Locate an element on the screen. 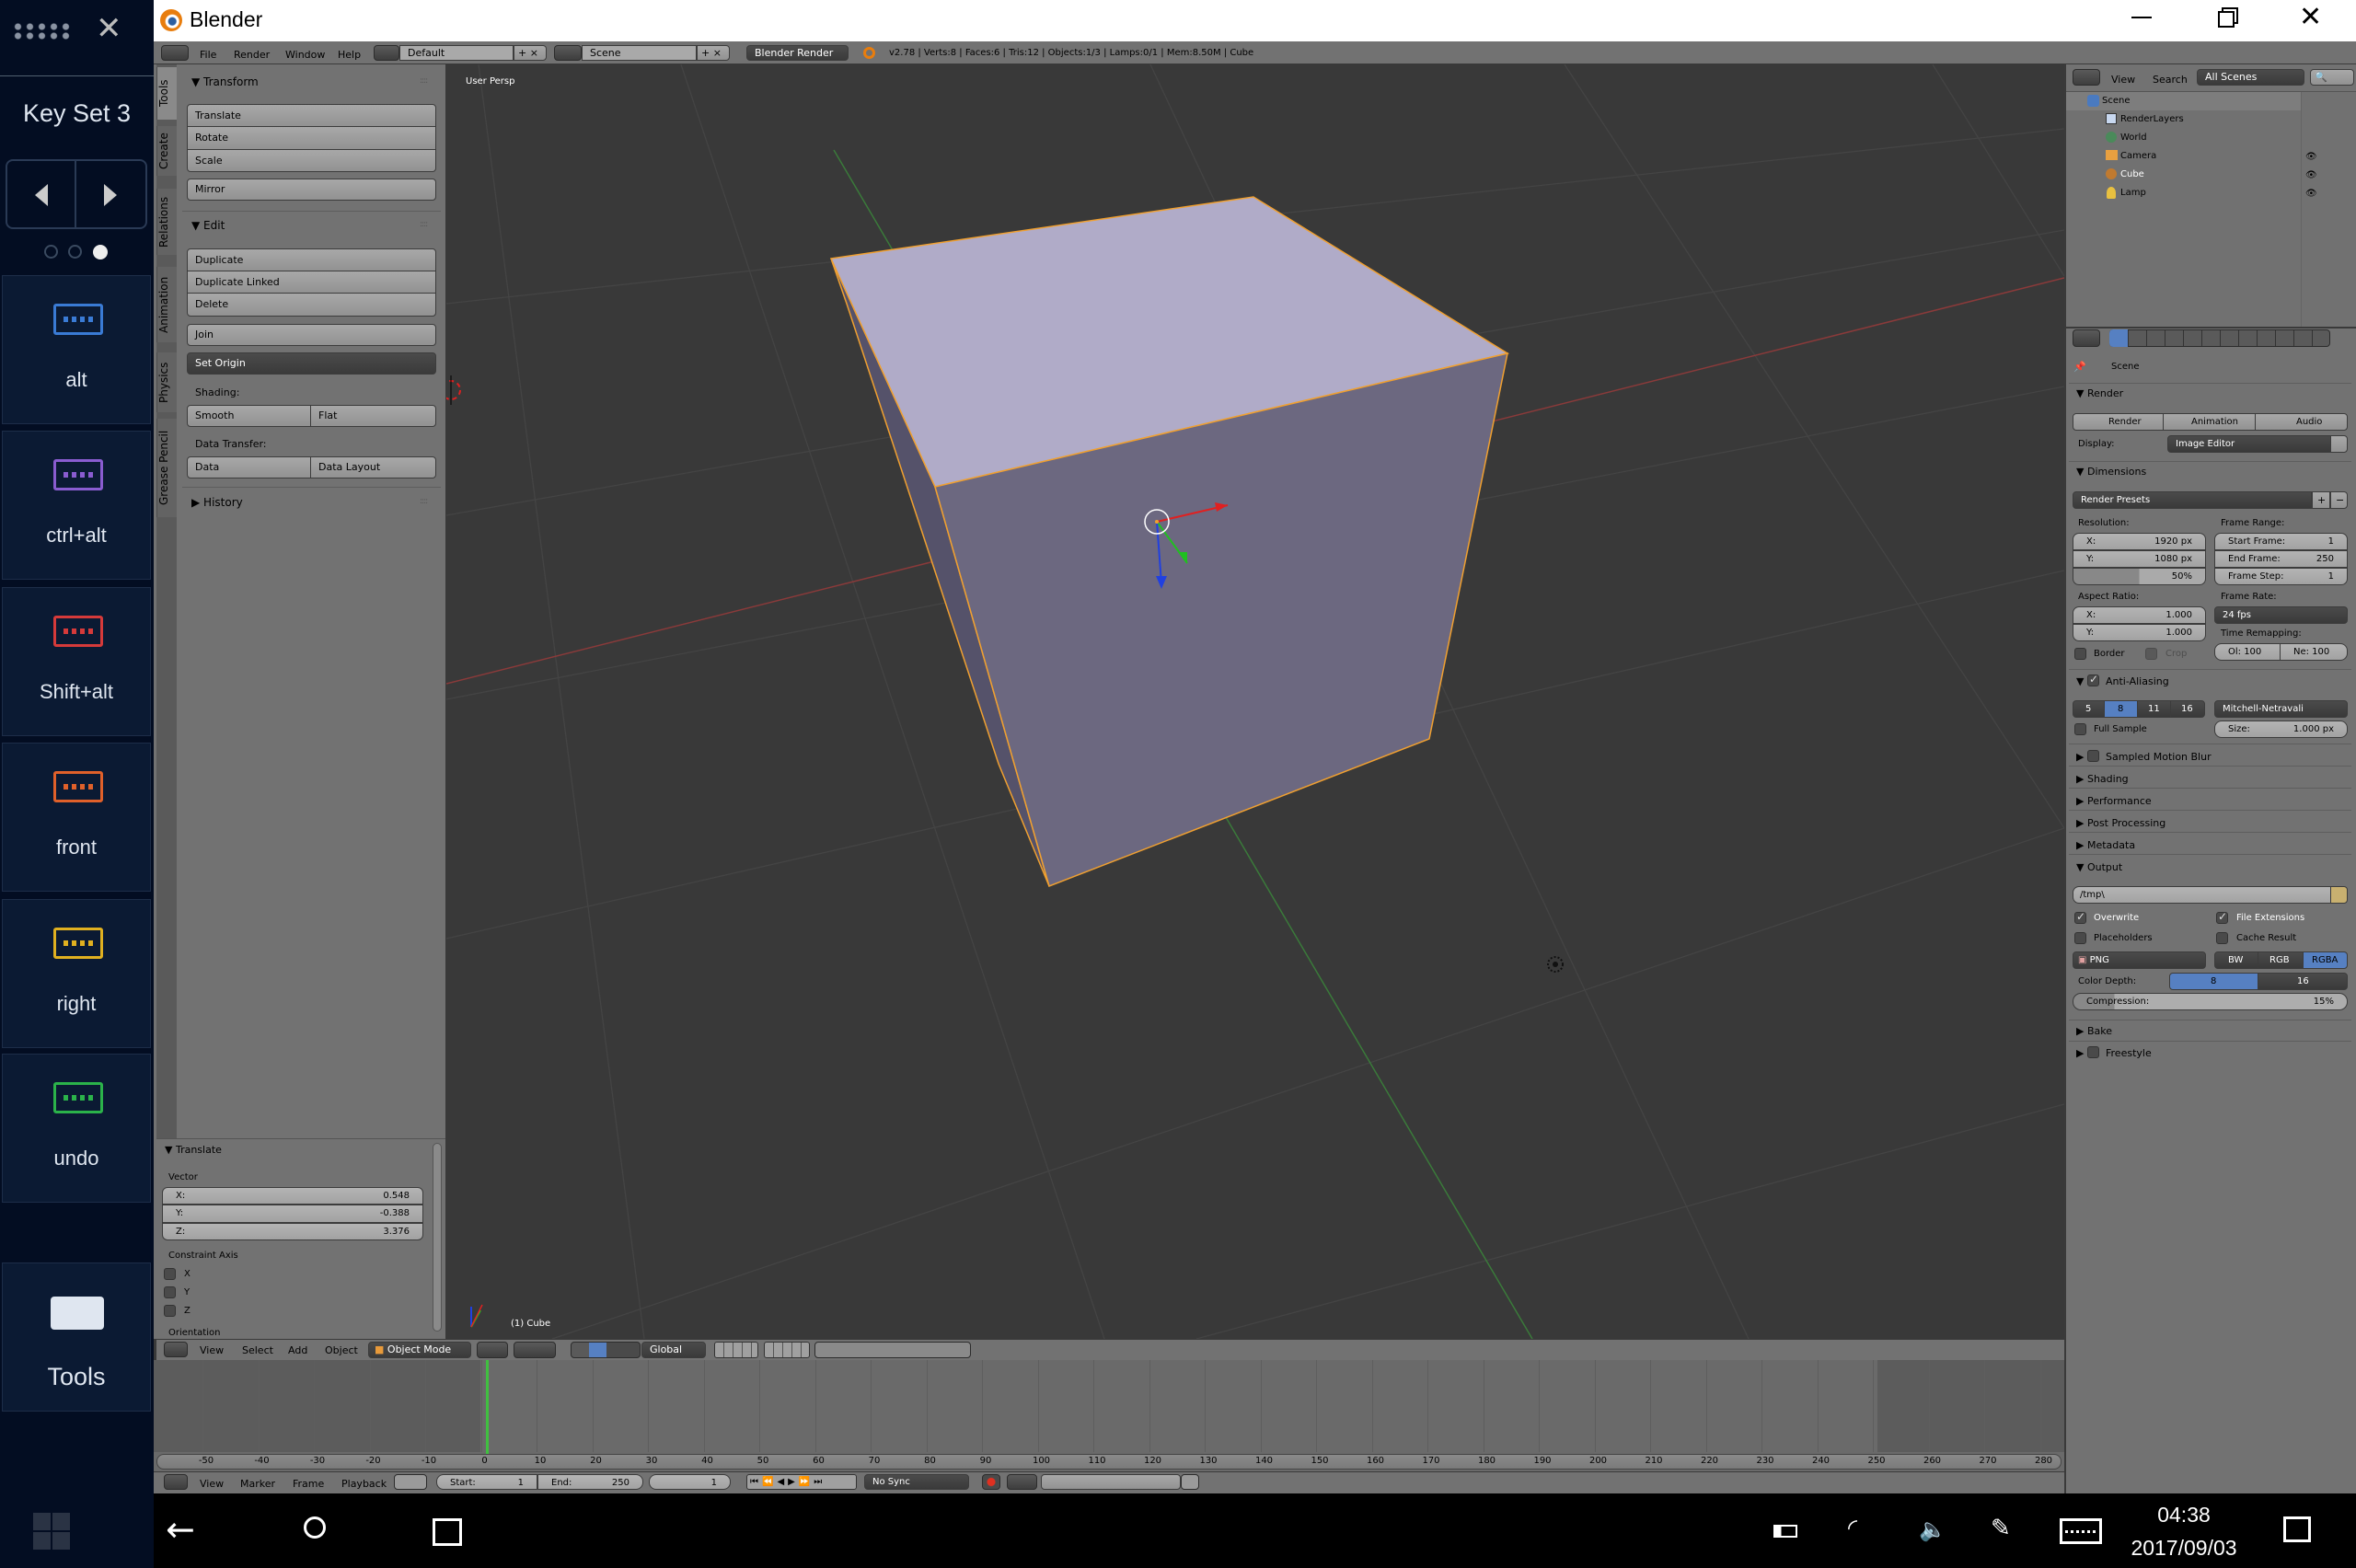 The width and height of the screenshot is (2356, 1568). layout-icon is located at coordinates (386, 53).